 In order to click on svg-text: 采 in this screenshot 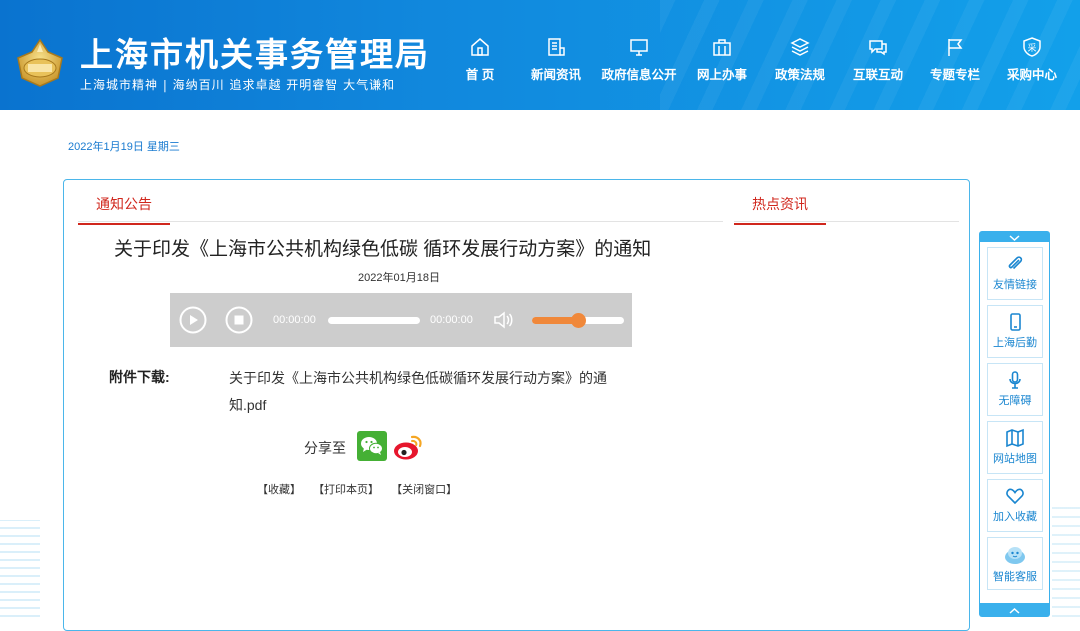, I will do `click(1031, 48)`.